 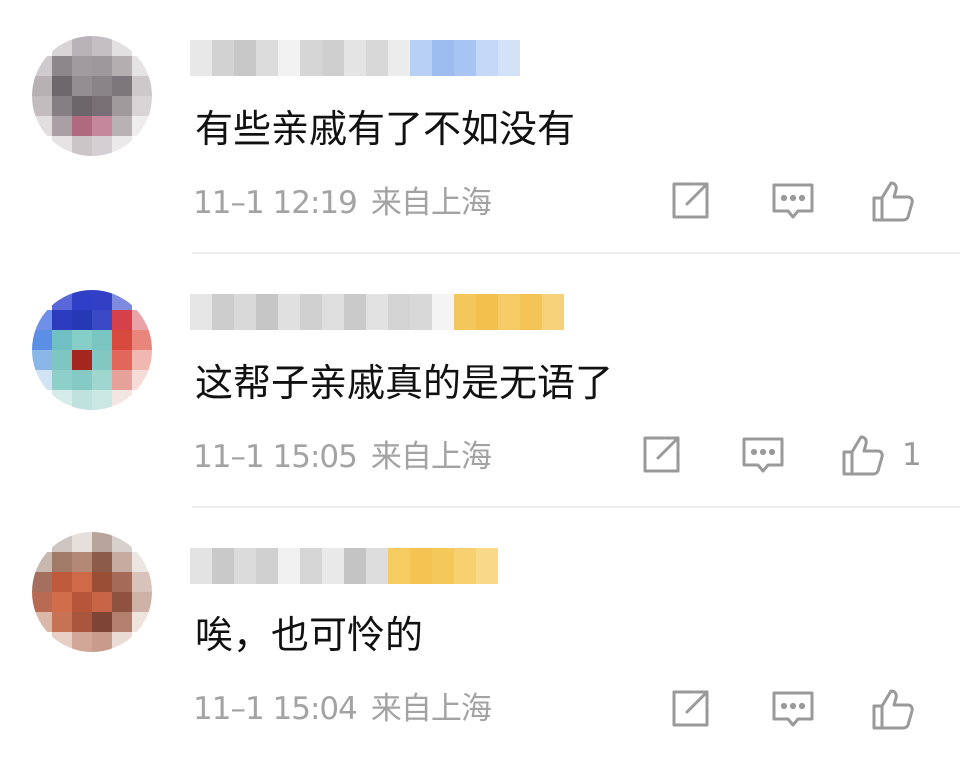 I want to click on comment-meta: 11–1 12:19 来自上海, so click(x=342, y=203).